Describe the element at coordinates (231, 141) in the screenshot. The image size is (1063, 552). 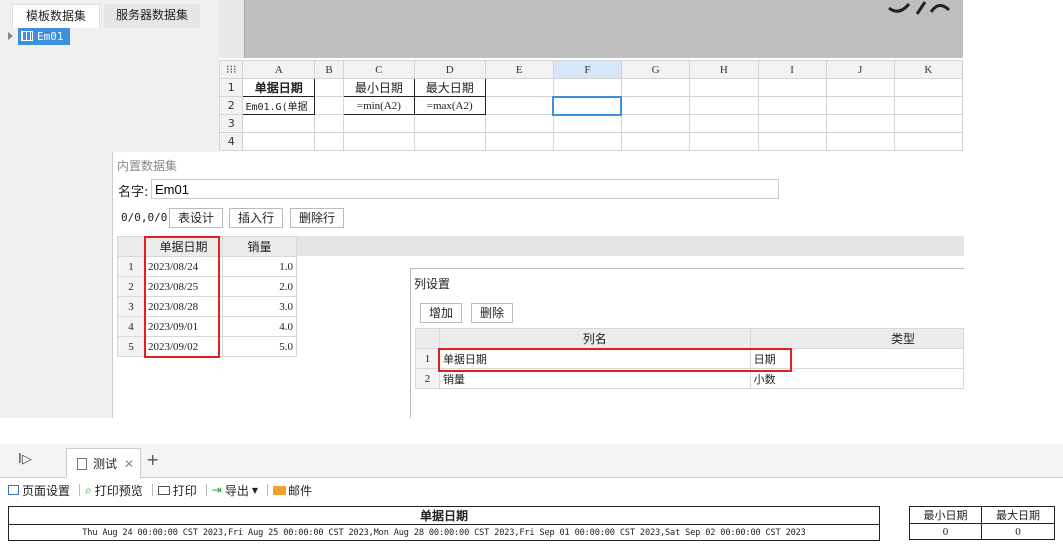
I see `row-number: 4` at that location.